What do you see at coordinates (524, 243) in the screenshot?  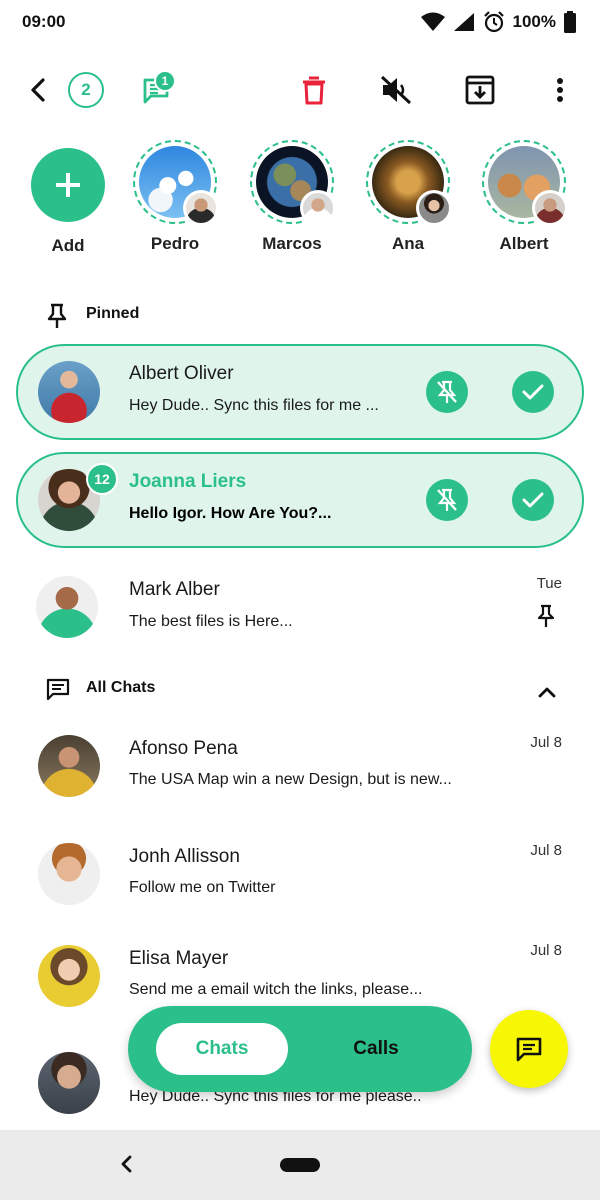 I see `story-name: Albert` at bounding box center [524, 243].